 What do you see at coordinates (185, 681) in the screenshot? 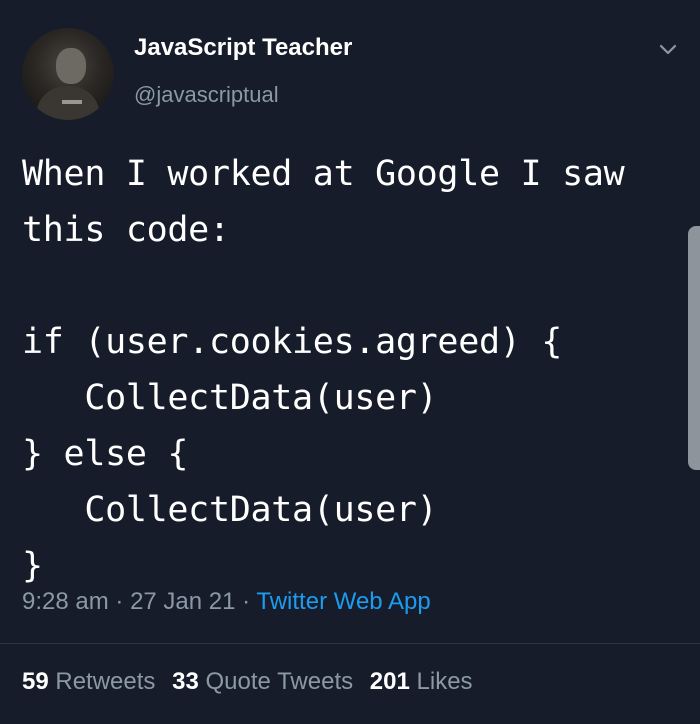
I see `quote-tweets-count: 33` at bounding box center [185, 681].